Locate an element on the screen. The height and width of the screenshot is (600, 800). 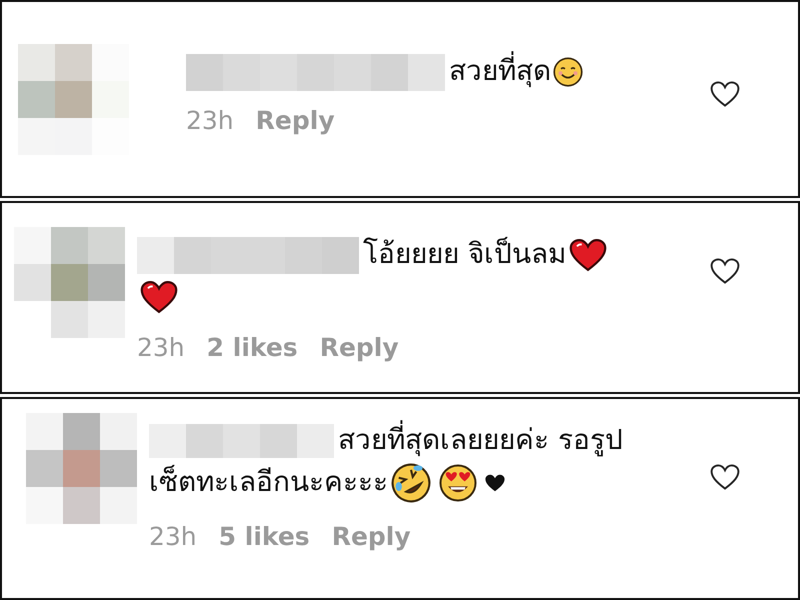
comment-text: โอ้ยยยย จิเป็นลม is located at coordinates (464, 253).